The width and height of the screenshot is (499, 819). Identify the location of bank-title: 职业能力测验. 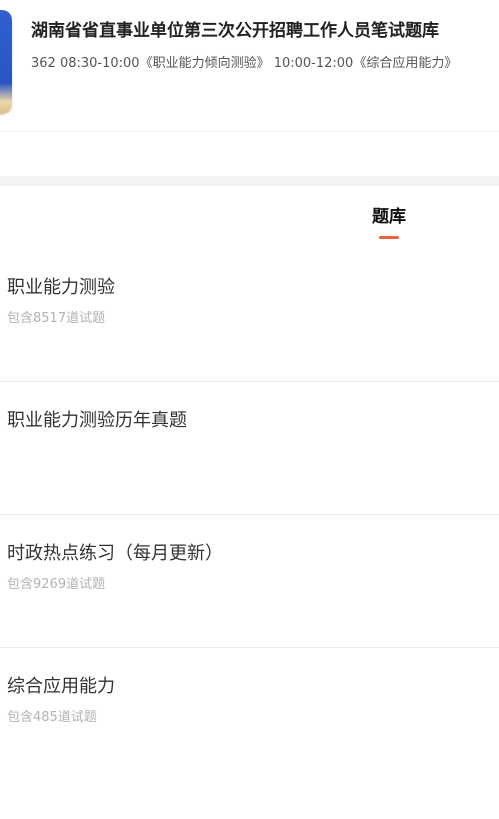
(61, 287).